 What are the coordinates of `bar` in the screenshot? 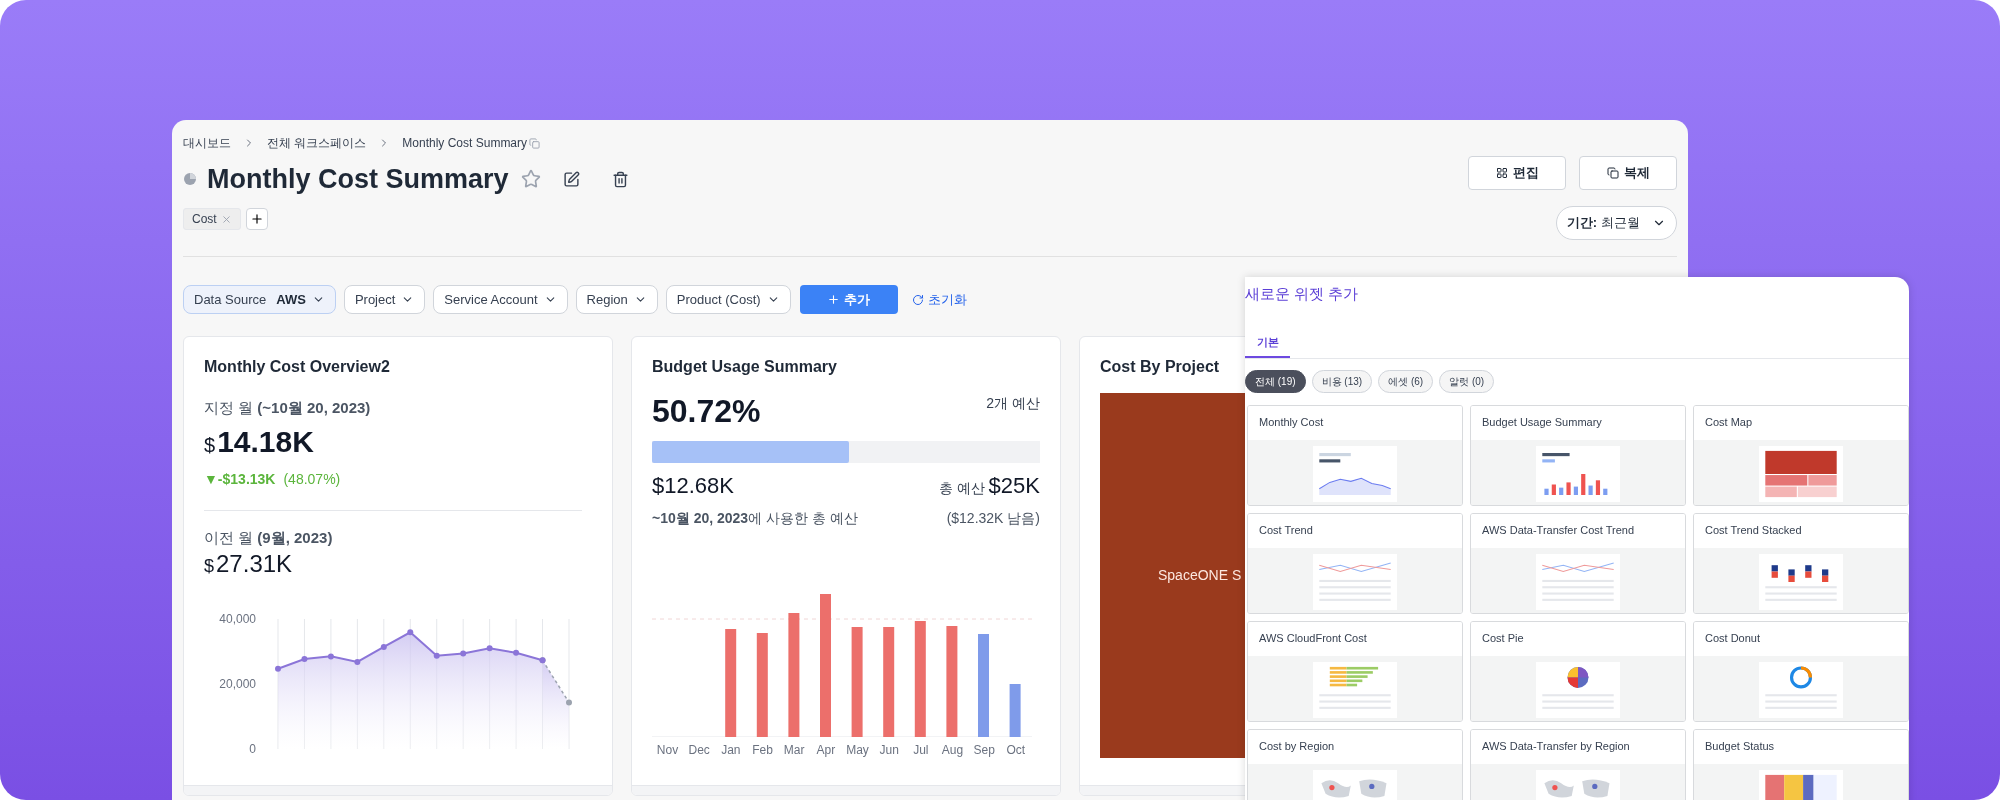 It's located at (1015, 710).